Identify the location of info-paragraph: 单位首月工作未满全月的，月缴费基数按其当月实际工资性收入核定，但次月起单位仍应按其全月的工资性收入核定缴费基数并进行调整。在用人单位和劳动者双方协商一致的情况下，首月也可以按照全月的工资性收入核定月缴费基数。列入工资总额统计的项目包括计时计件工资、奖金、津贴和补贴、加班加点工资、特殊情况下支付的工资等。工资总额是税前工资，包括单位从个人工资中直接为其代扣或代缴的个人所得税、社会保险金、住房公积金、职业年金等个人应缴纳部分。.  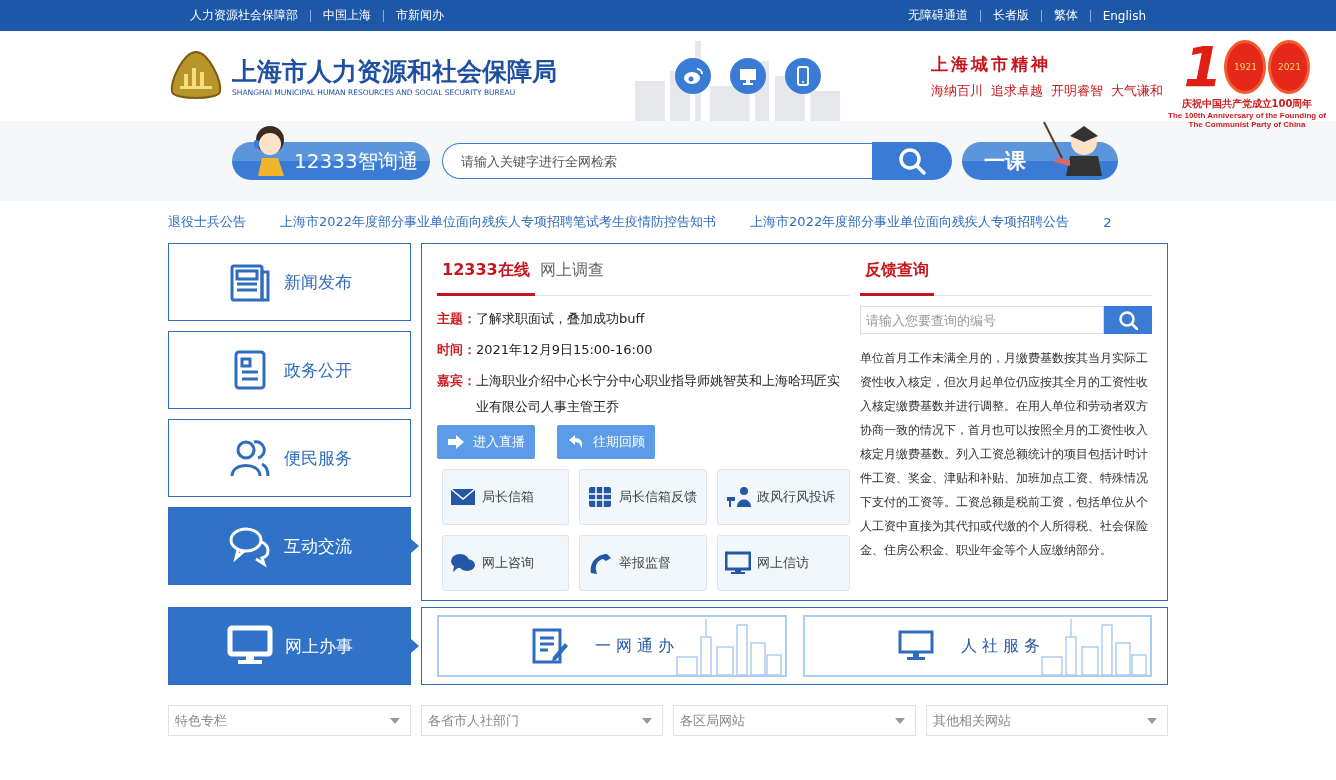
(1004, 454).